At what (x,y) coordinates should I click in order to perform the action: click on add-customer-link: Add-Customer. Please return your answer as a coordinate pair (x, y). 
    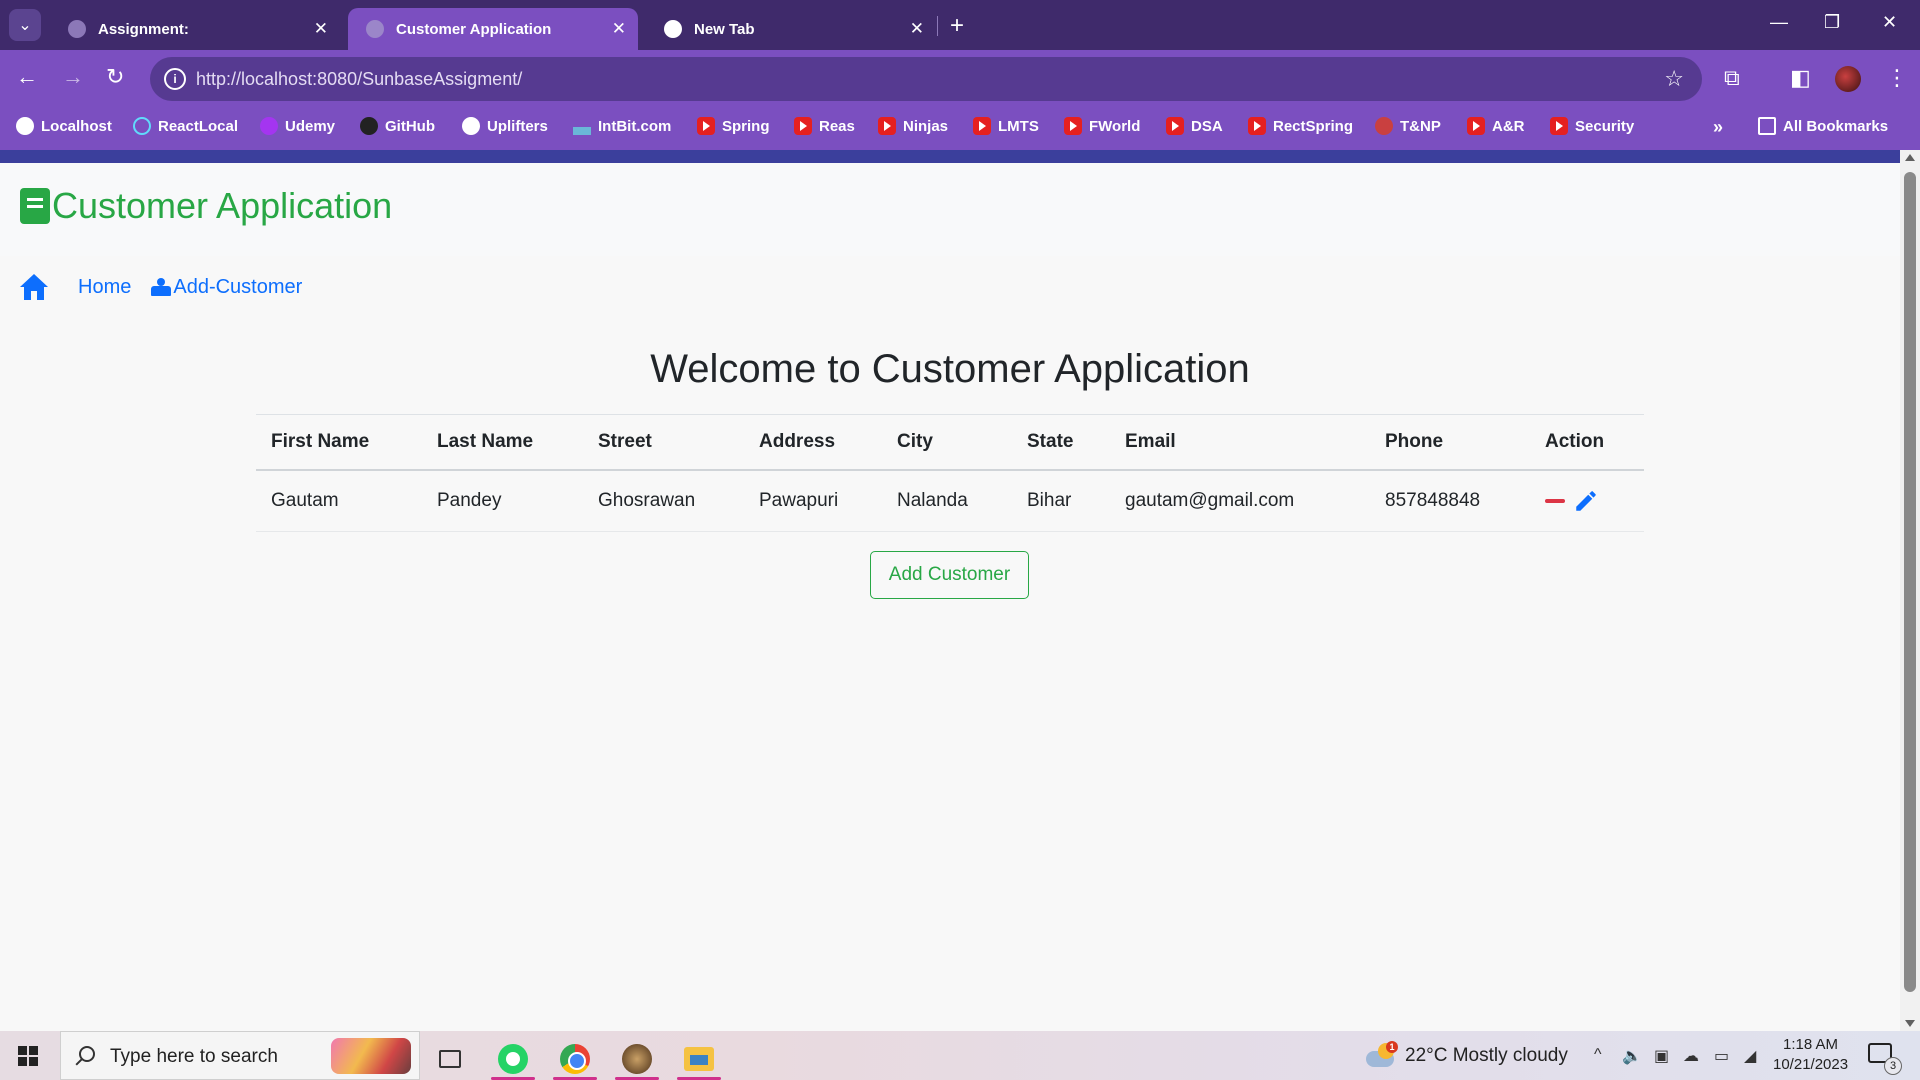
    Looking at the image, I should click on (237, 287).